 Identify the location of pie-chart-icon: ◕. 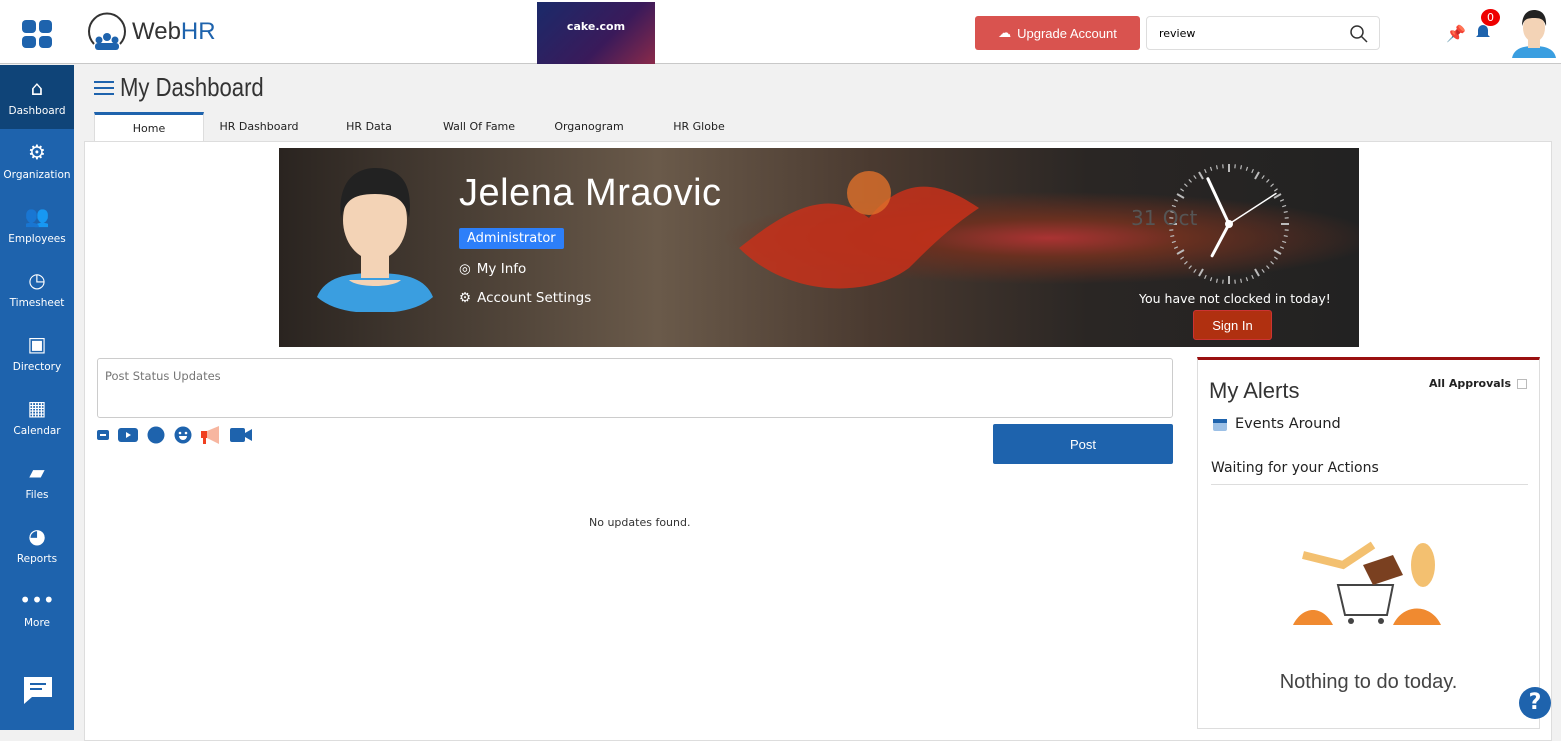
(36, 536).